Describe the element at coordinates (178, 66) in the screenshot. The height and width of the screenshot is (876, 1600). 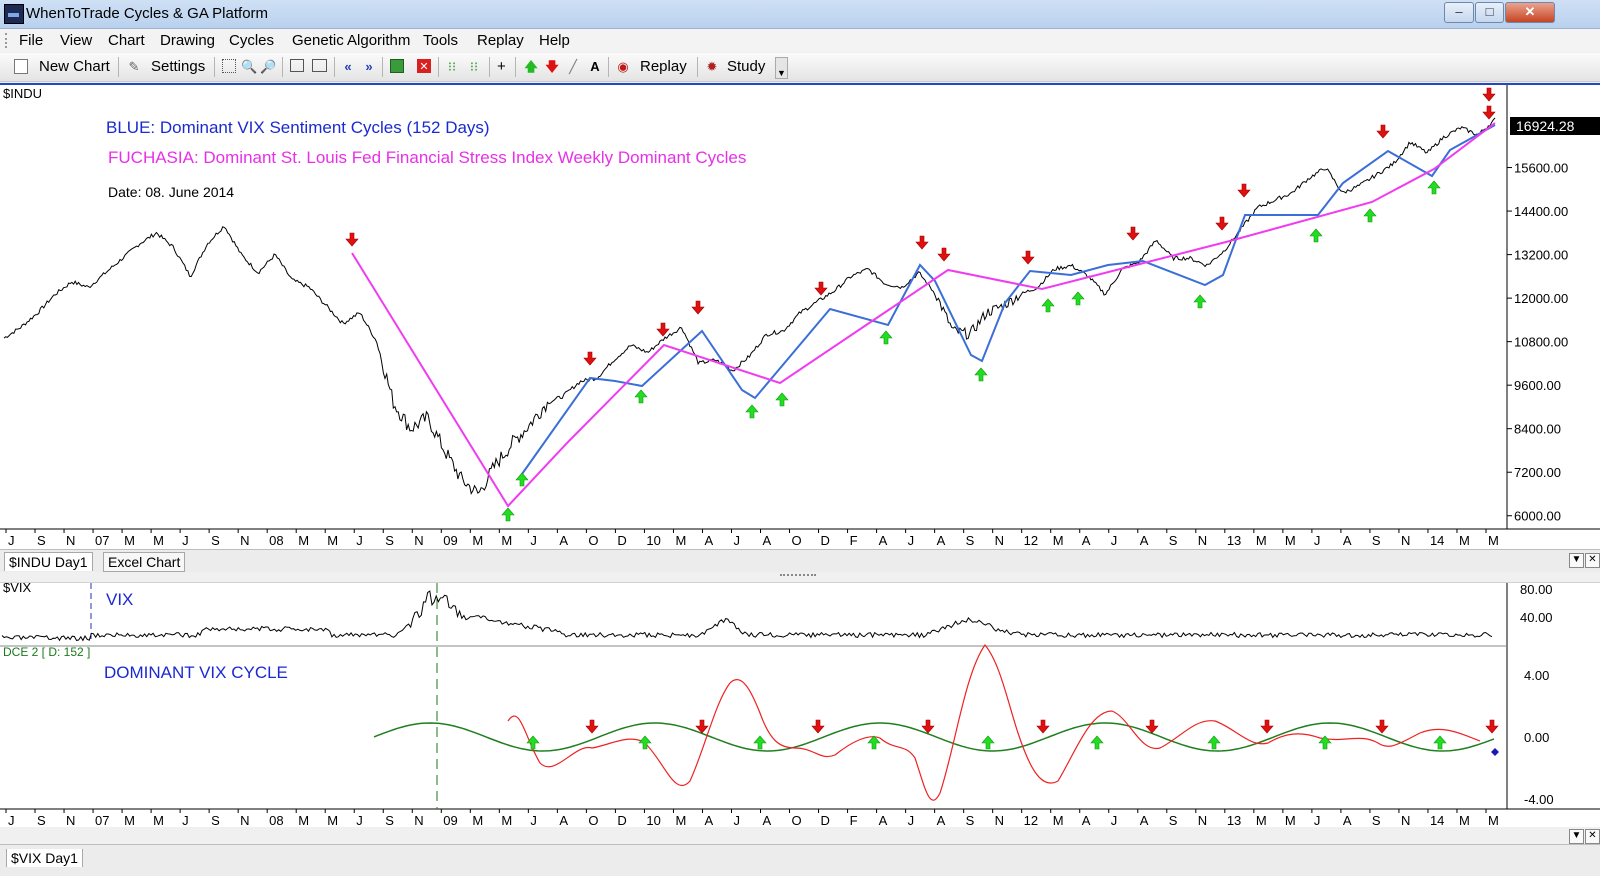
I see `settings-button: Settings` at that location.